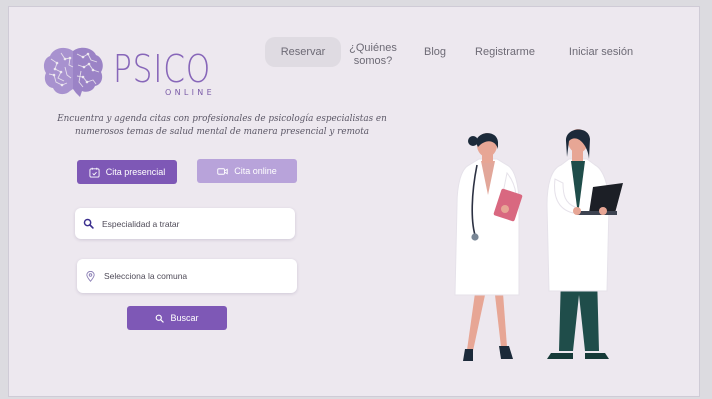 The image size is (712, 399). Describe the element at coordinates (505, 52) in the screenshot. I see `nav-registrarme: Registrarme` at that location.